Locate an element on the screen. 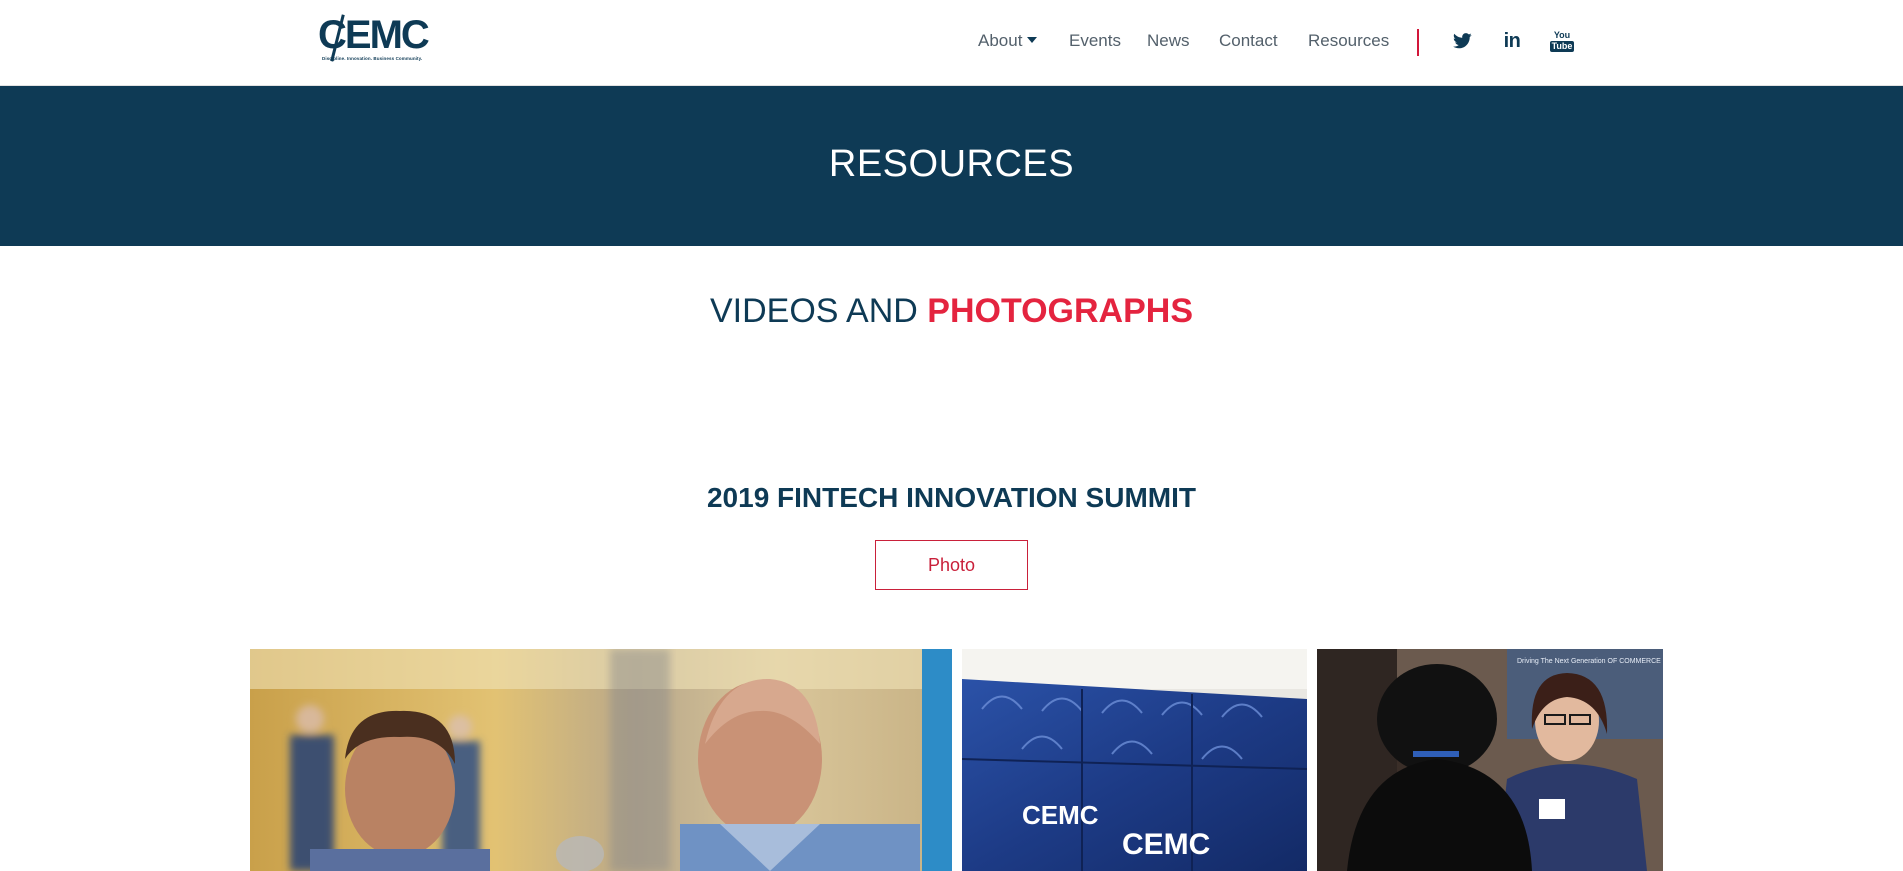  nav-item-events: Events is located at coordinates (1095, 41).